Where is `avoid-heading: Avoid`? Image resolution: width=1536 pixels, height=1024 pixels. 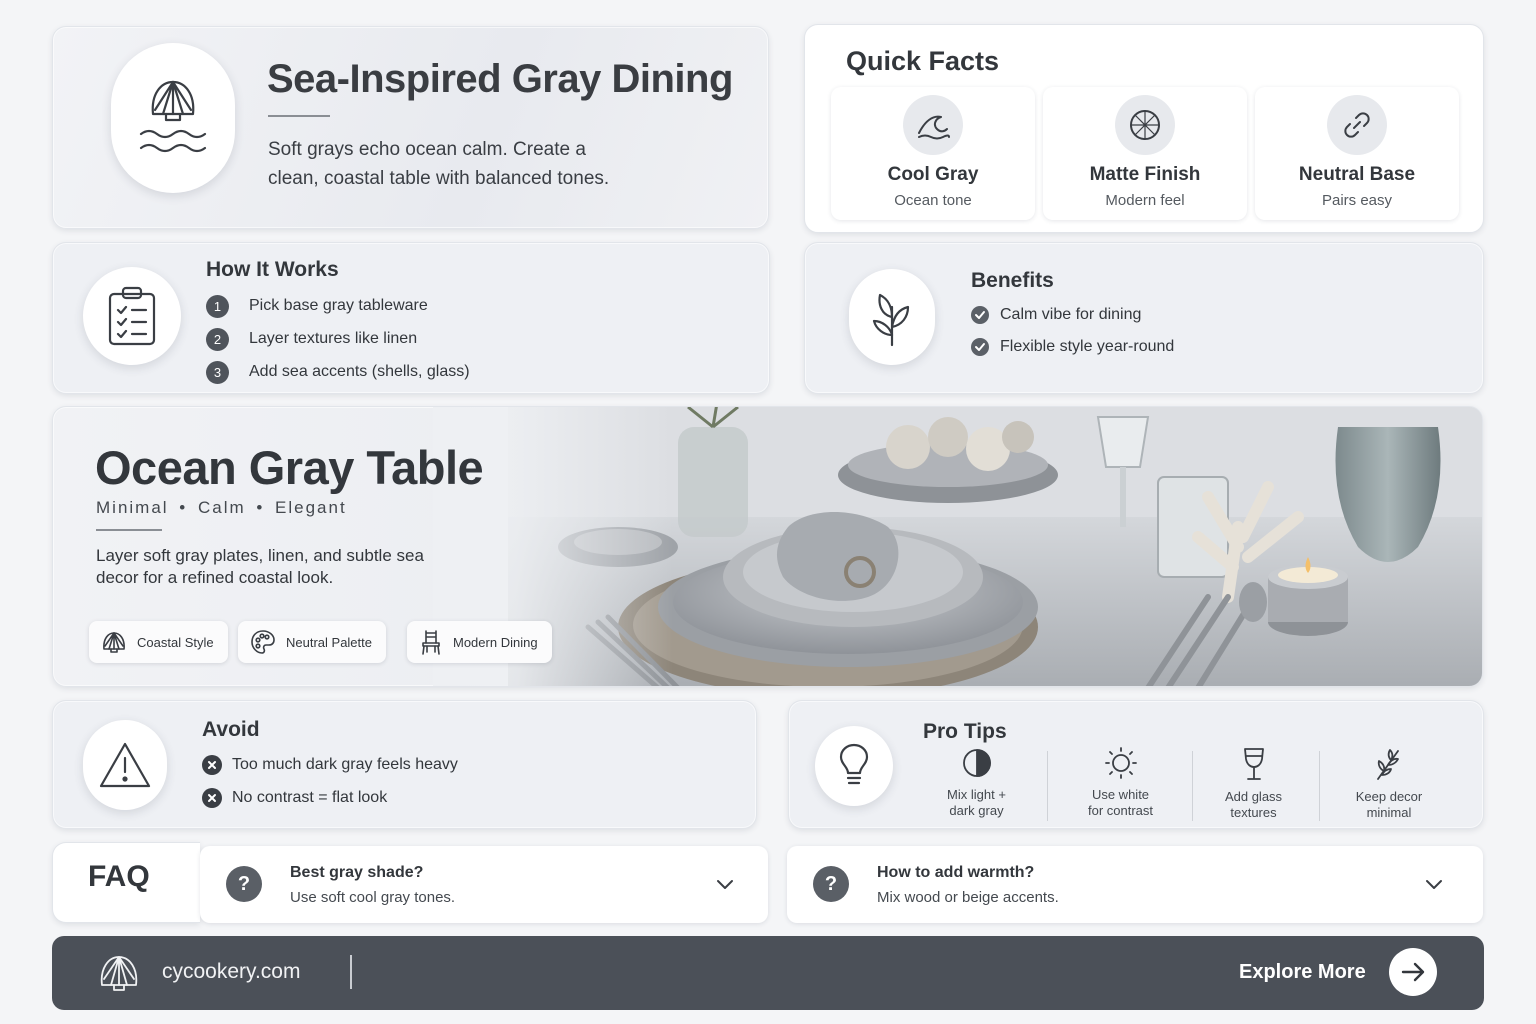 avoid-heading: Avoid is located at coordinates (231, 729).